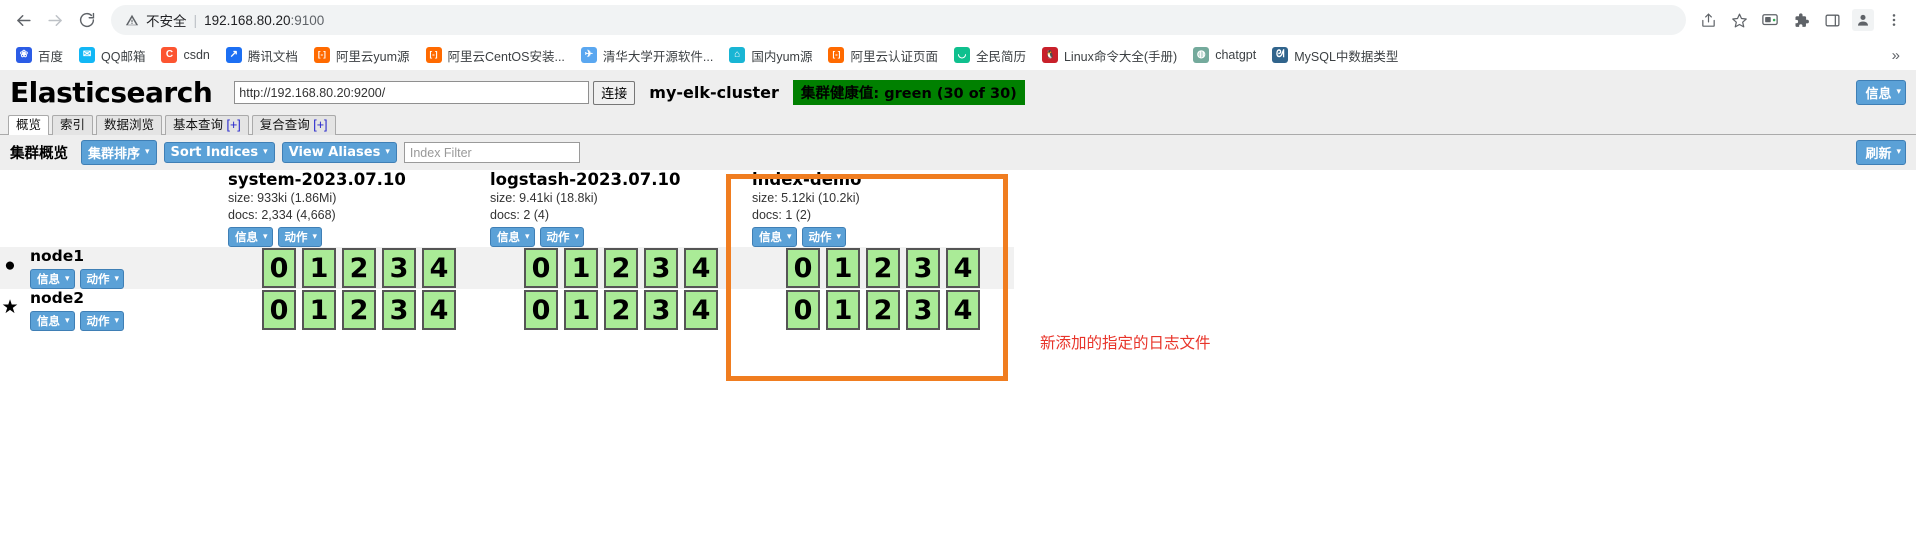 The width and height of the screenshot is (1916, 550). I want to click on share-icon, so click(1708, 20).